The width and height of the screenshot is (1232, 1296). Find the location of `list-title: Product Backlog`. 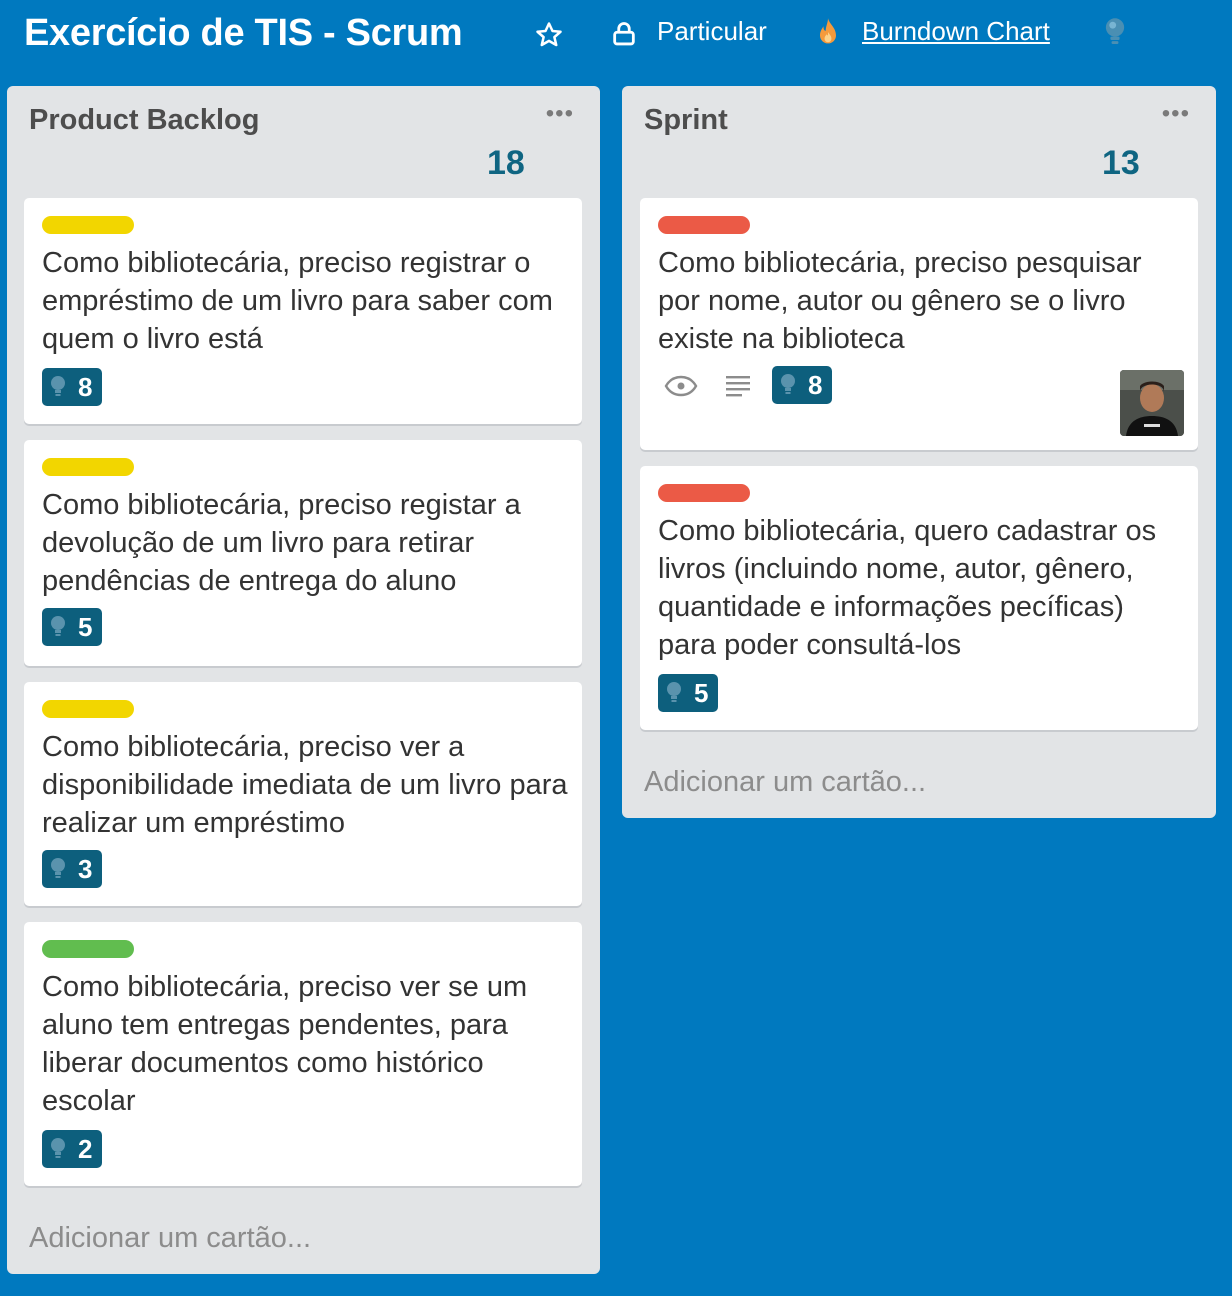

list-title: Product Backlog is located at coordinates (144, 120).